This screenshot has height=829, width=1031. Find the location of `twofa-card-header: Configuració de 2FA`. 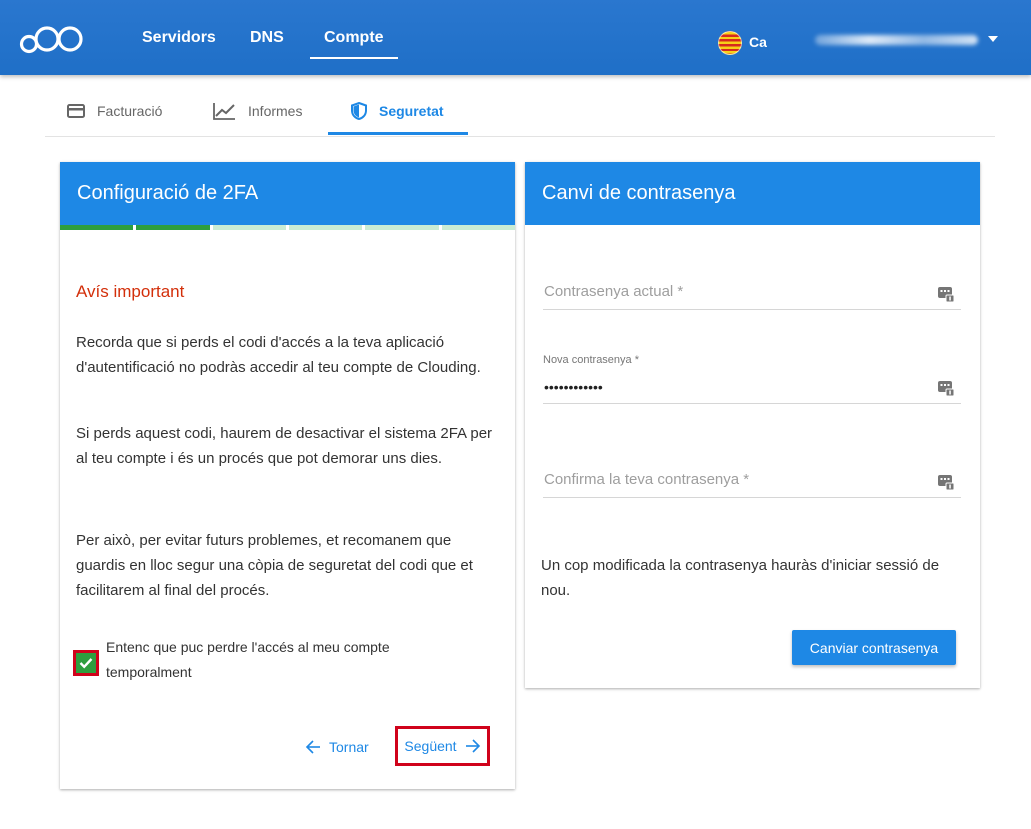

twofa-card-header: Configuració de 2FA is located at coordinates (287, 193).